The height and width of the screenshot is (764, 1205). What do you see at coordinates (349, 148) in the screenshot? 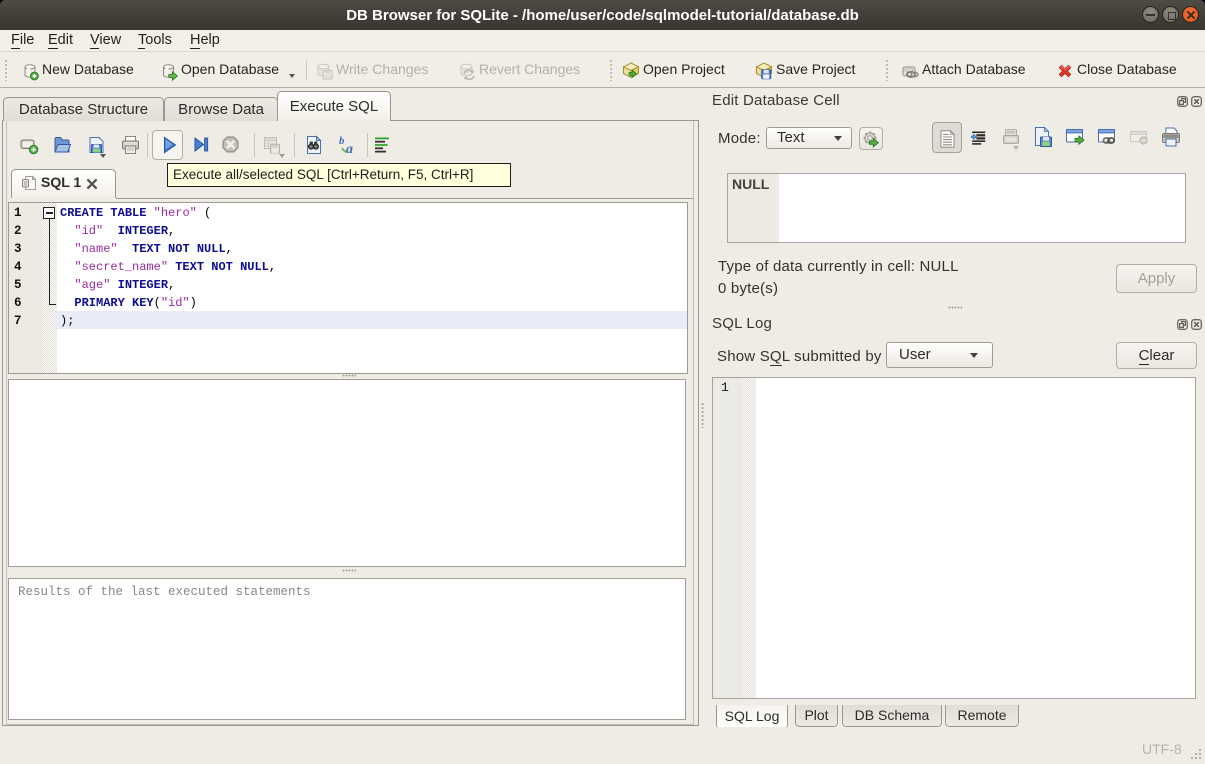
I see `svg-text: a` at bounding box center [349, 148].